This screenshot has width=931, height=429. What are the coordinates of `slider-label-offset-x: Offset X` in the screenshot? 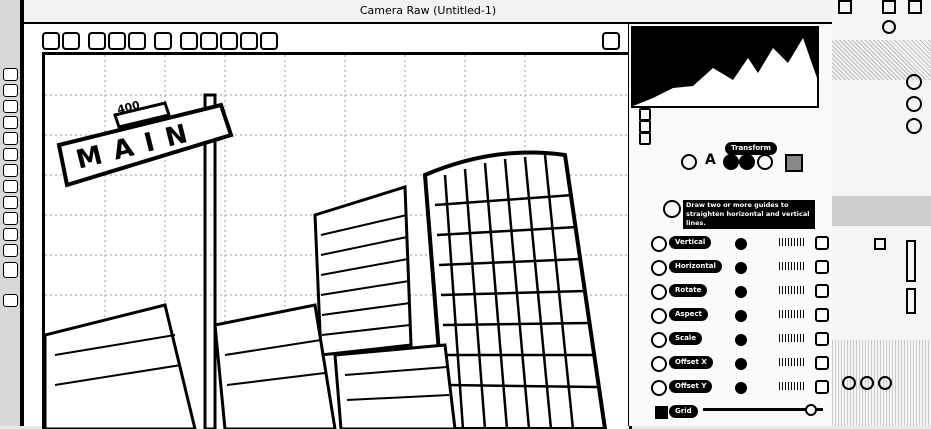 It's located at (691, 362).